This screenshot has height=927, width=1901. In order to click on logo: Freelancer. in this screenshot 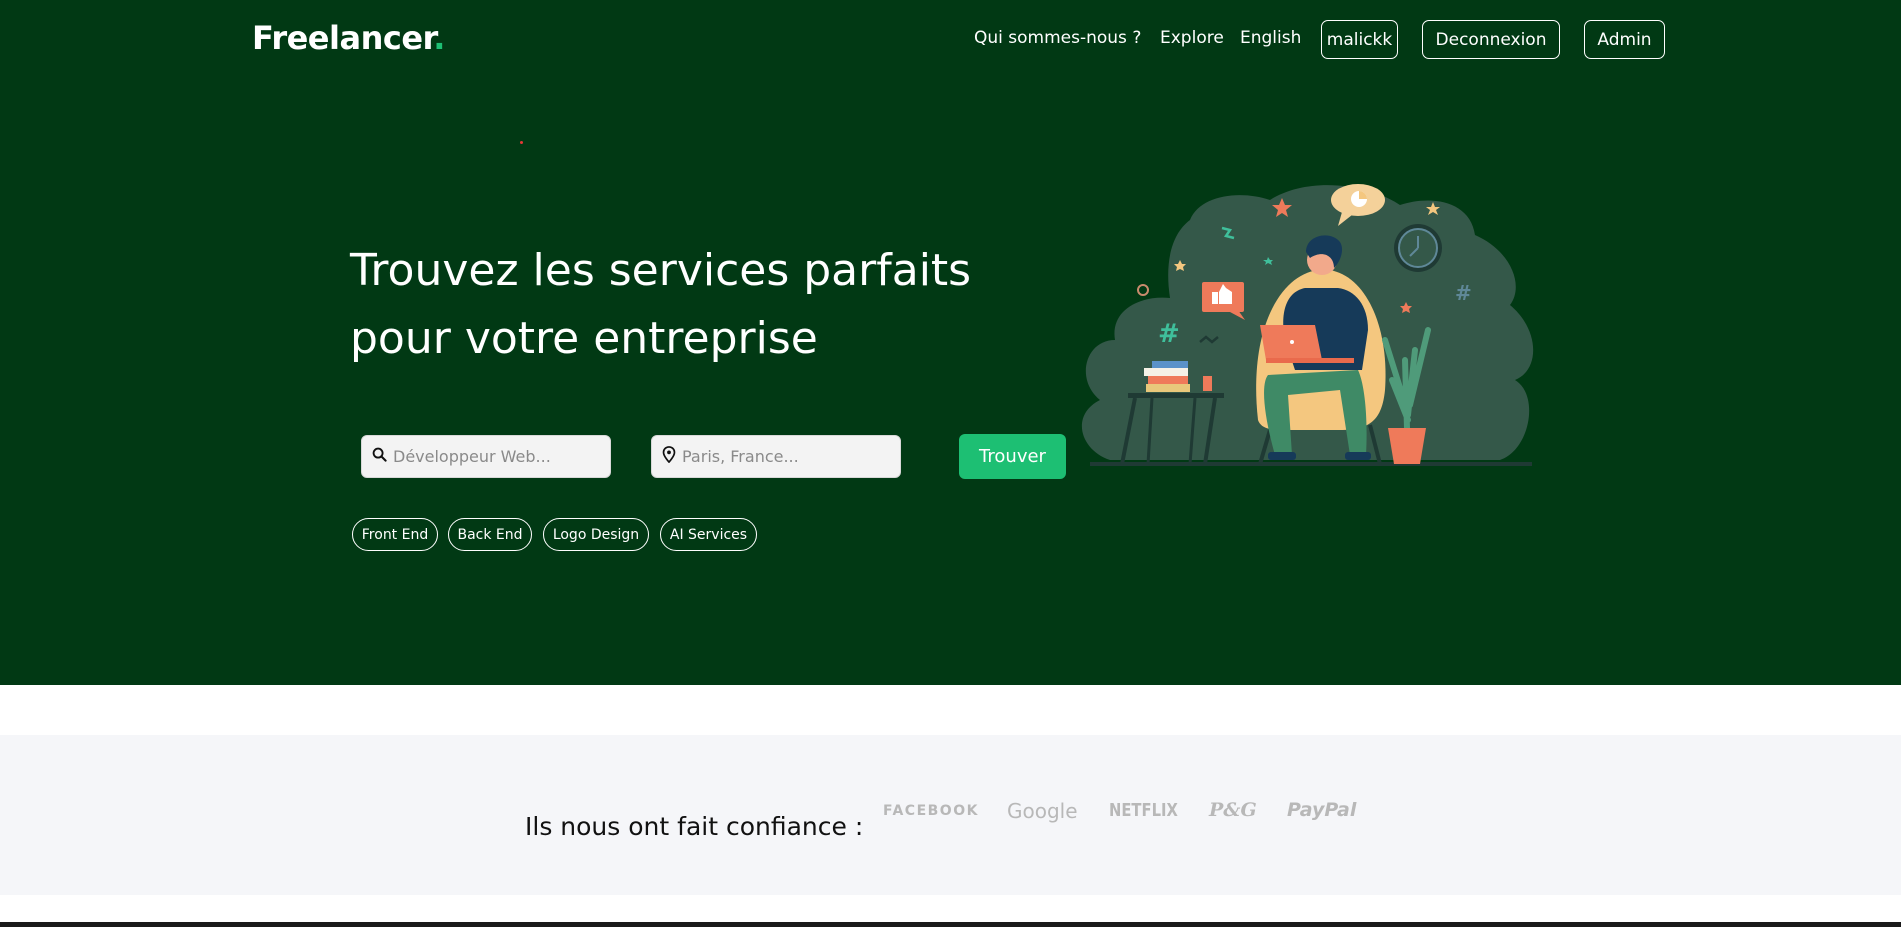, I will do `click(348, 38)`.